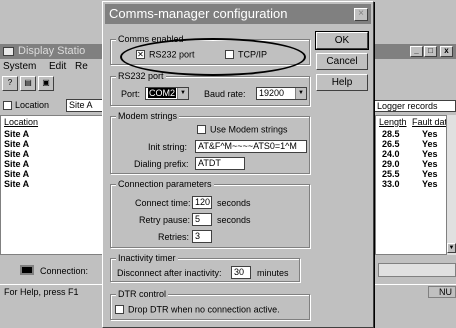  What do you see at coordinates (163, 203) in the screenshot?
I see `connect-time-label: Connect time:` at bounding box center [163, 203].